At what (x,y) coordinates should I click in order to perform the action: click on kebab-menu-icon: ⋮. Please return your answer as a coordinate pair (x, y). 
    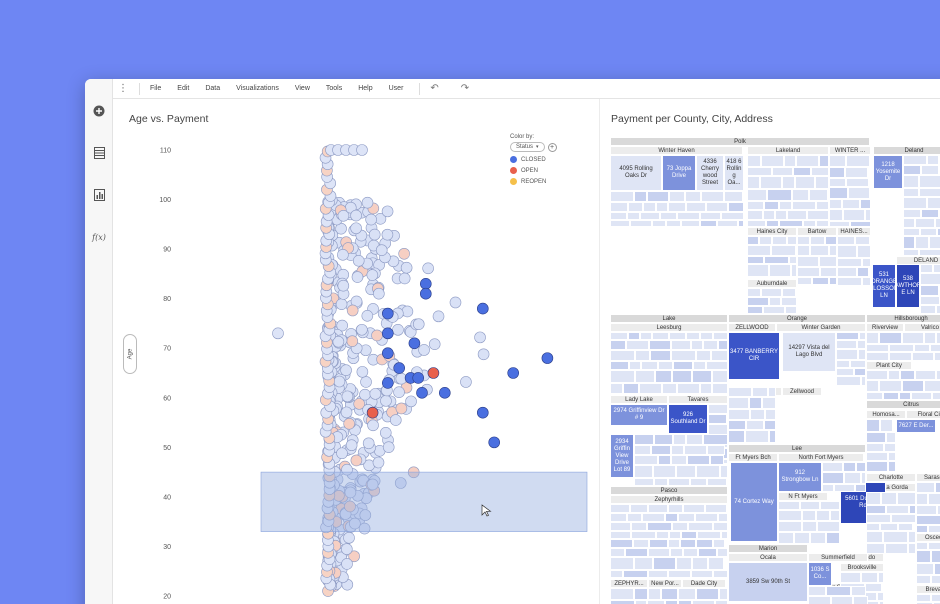
    Looking at the image, I should click on (123, 88).